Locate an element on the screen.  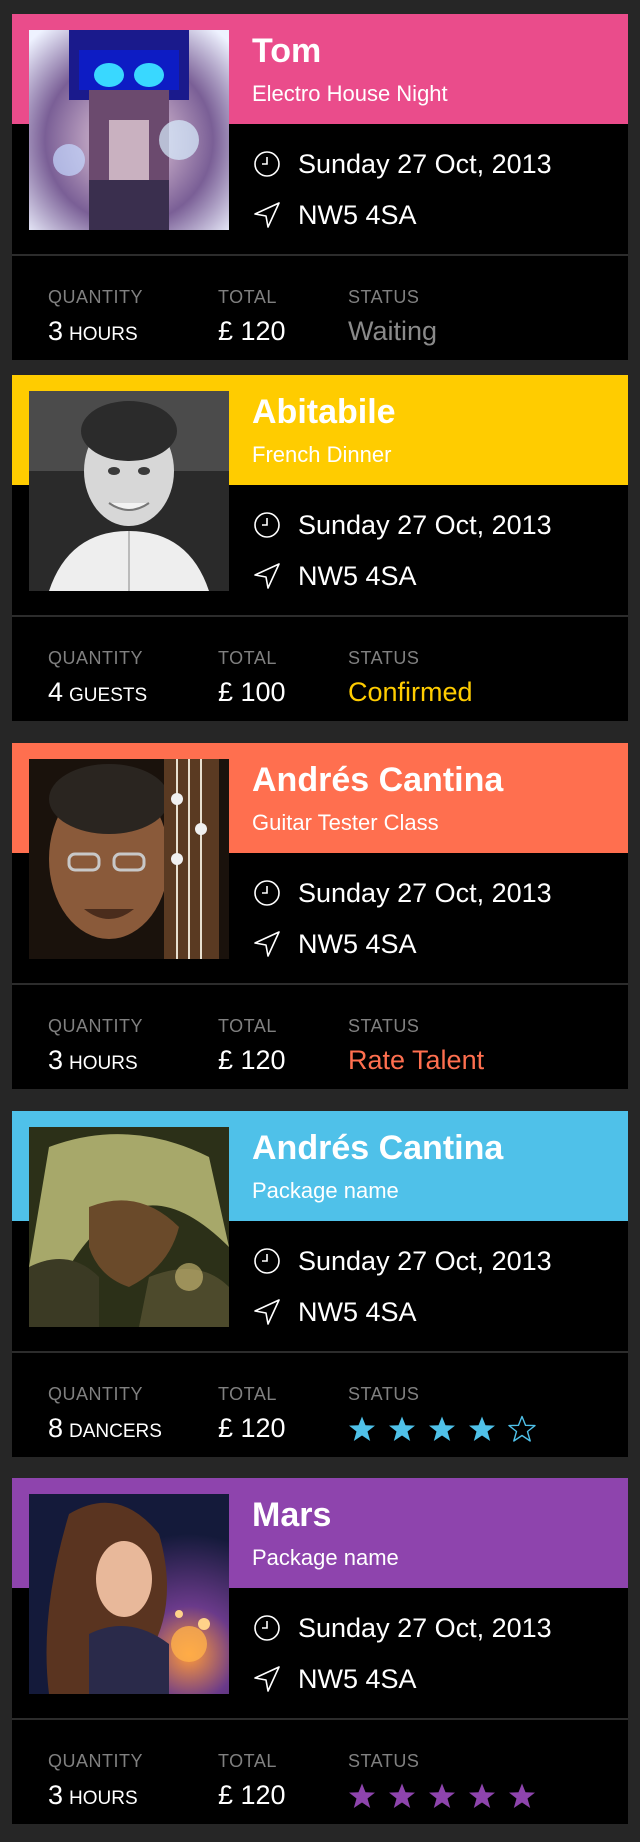
status-stat: STATUS Rate Talent is located at coordinates (416, 1046).